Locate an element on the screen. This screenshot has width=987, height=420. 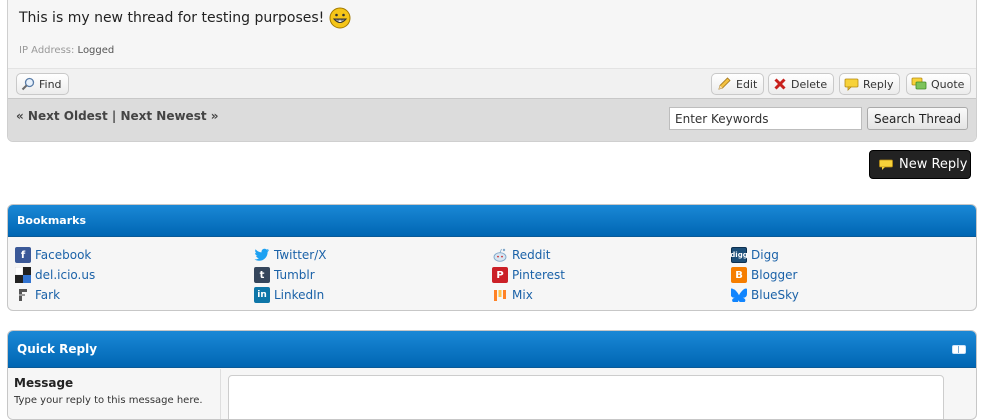
blogger-icon: B is located at coordinates (739, 275).